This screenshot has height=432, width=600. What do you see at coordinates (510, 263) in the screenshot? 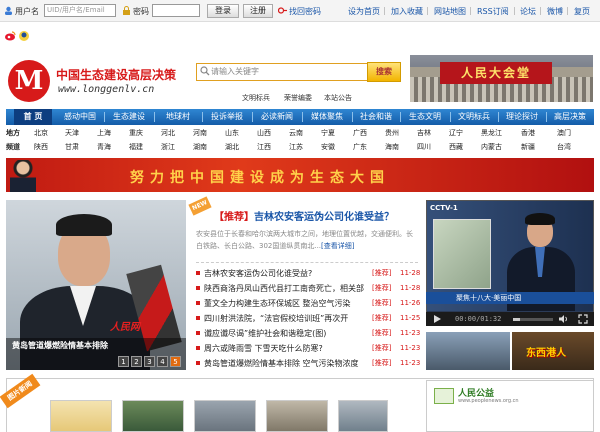
I see `video-player` at bounding box center [510, 263].